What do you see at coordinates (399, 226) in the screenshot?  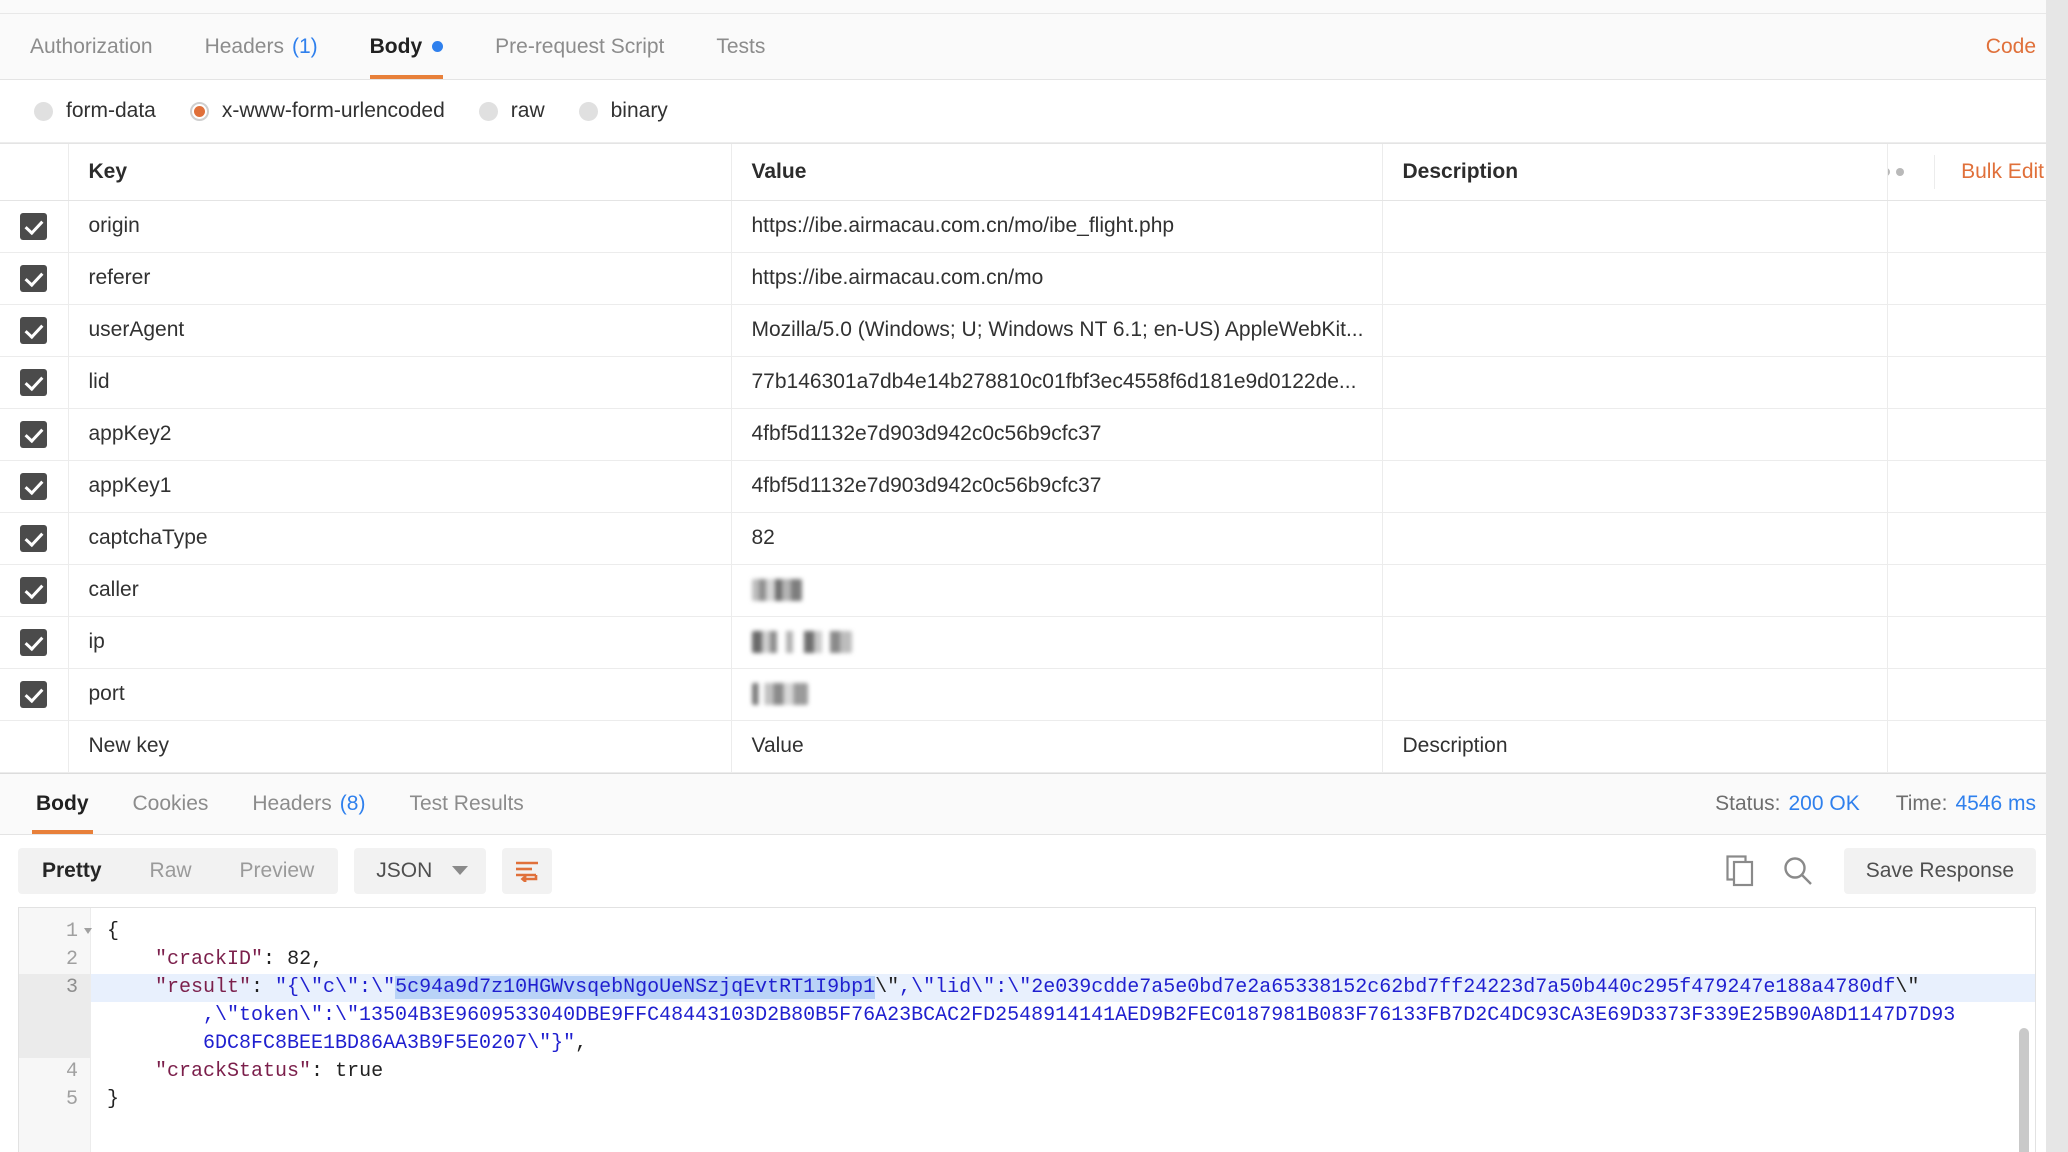 I see `row-key-cell: origin` at bounding box center [399, 226].